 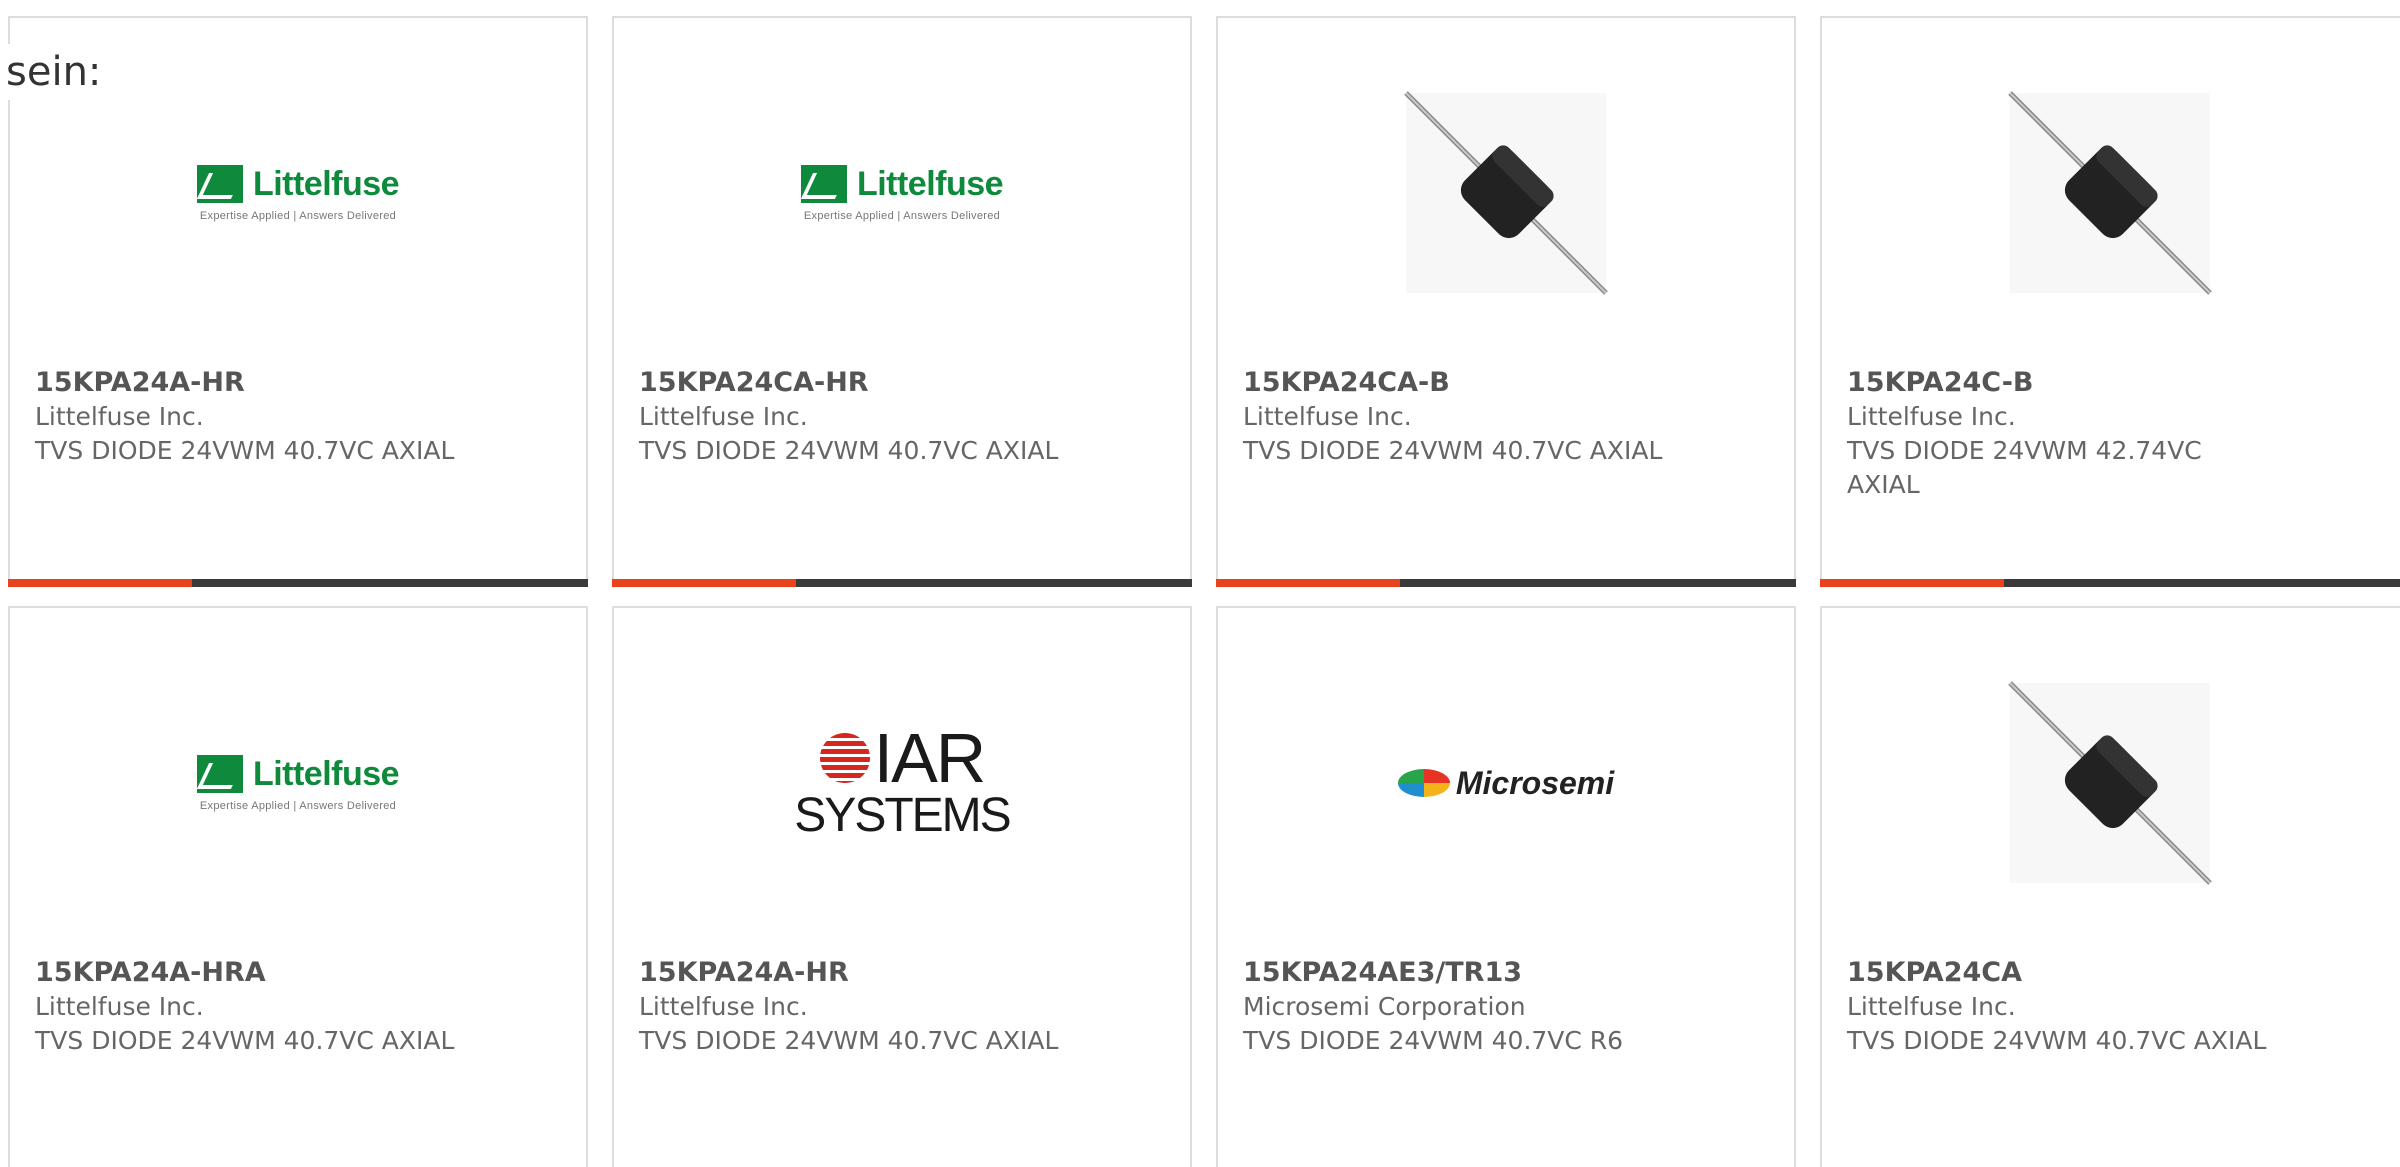 I want to click on iar-mark-icon, so click(x=844, y=758).